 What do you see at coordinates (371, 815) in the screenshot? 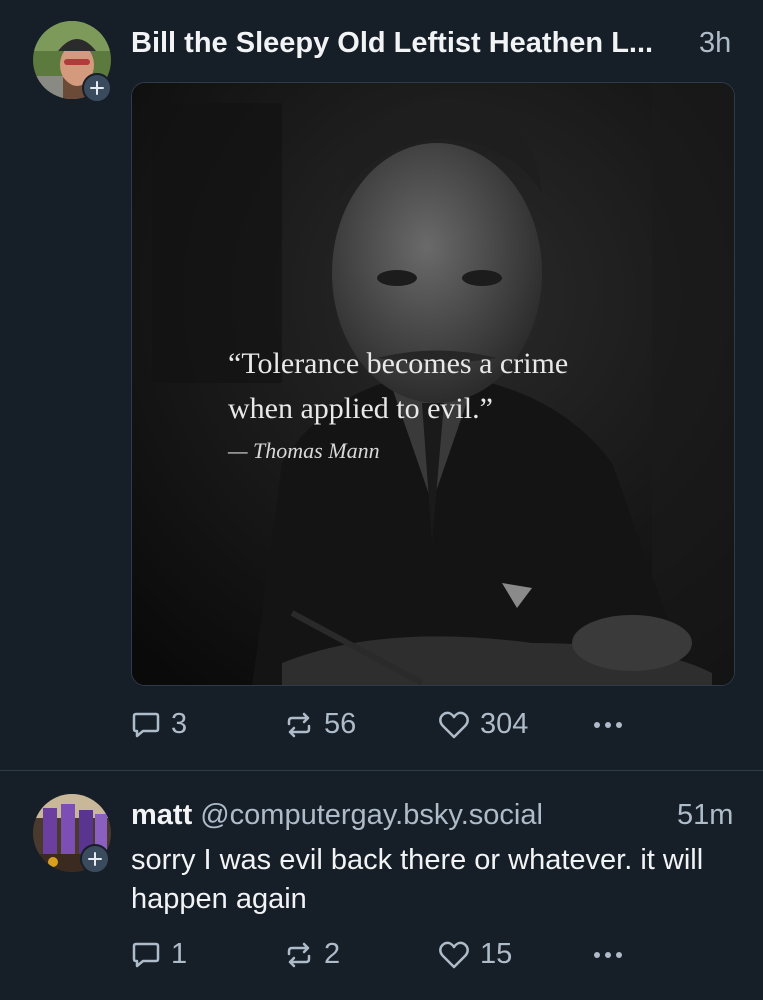
I see `handle: @computergay.bsky.social` at bounding box center [371, 815].